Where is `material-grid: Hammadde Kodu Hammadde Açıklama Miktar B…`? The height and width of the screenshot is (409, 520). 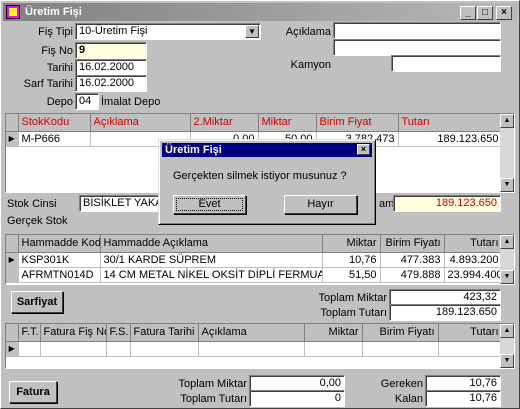
material-grid: Hammadde Kodu Hammadde Açıklama Miktar B… is located at coordinates (260, 259).